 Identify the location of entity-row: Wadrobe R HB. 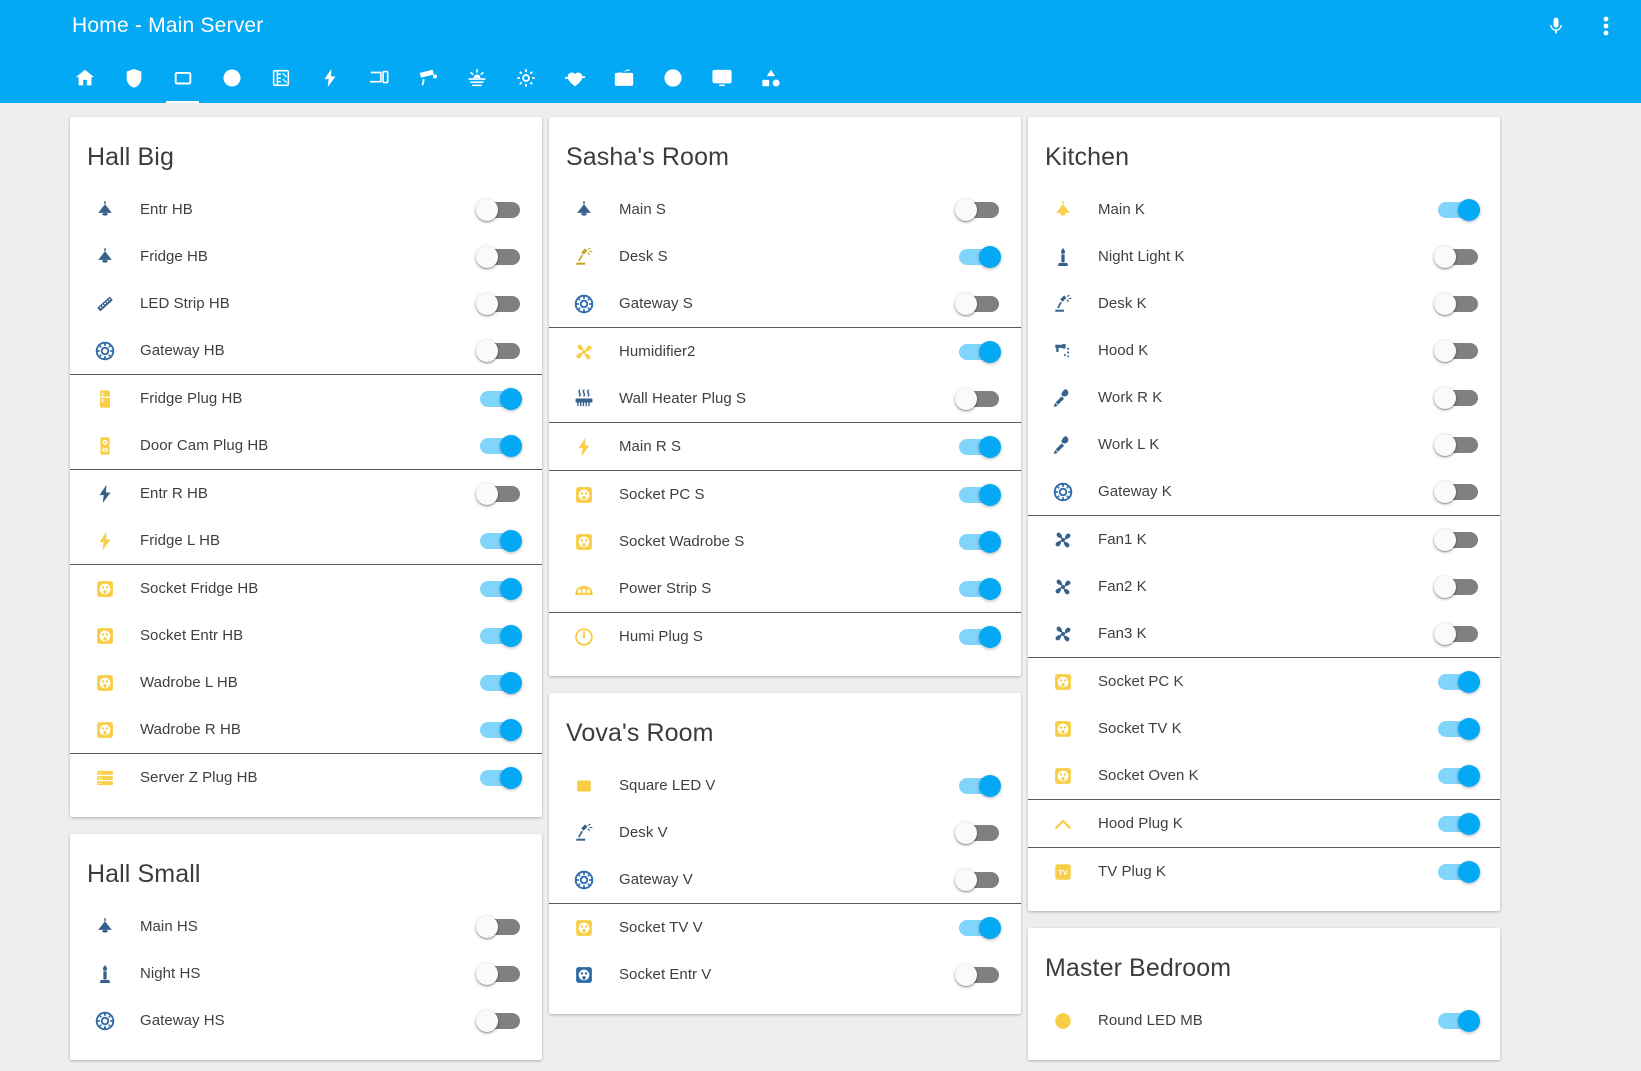
(306, 729).